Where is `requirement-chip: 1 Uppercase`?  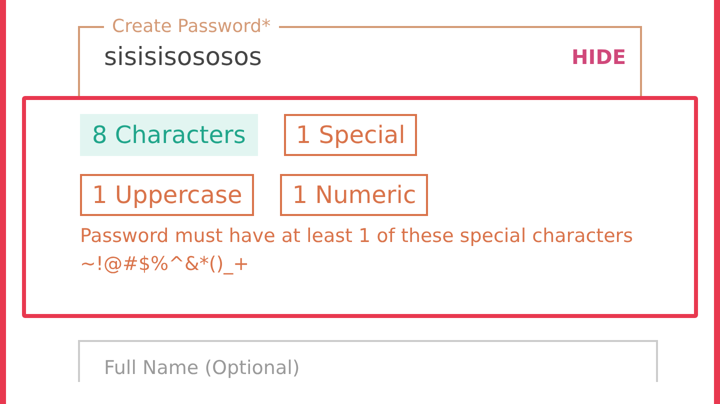
requirement-chip: 1 Uppercase is located at coordinates (167, 195).